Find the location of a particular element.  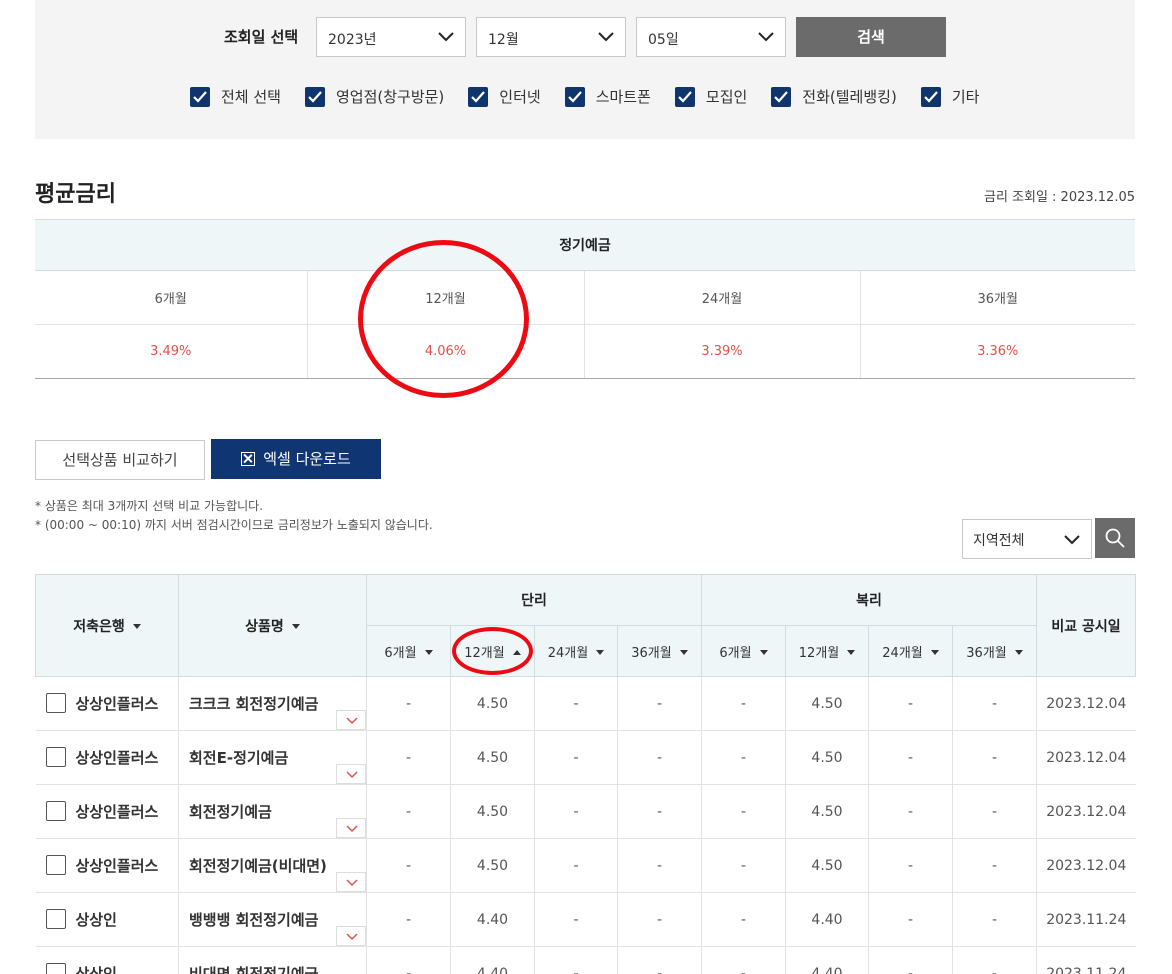

period-label: 24개월 is located at coordinates (568, 653).